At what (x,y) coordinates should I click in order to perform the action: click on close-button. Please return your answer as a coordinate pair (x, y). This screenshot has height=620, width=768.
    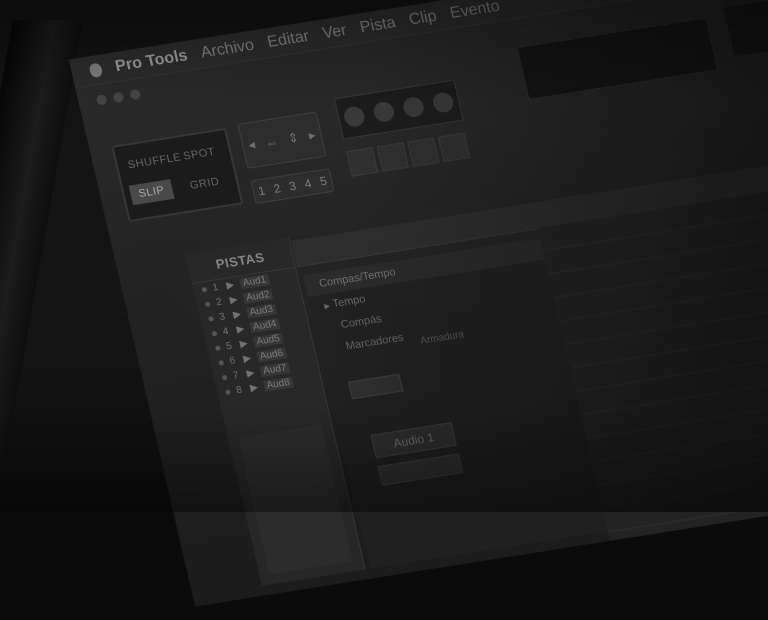
    Looking at the image, I should click on (101, 100).